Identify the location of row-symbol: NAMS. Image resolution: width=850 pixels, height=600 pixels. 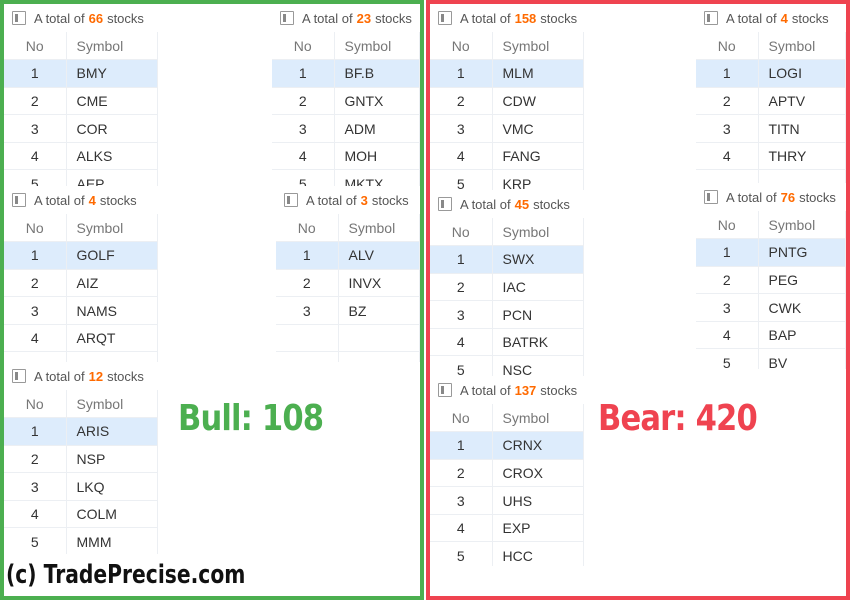
(112, 310).